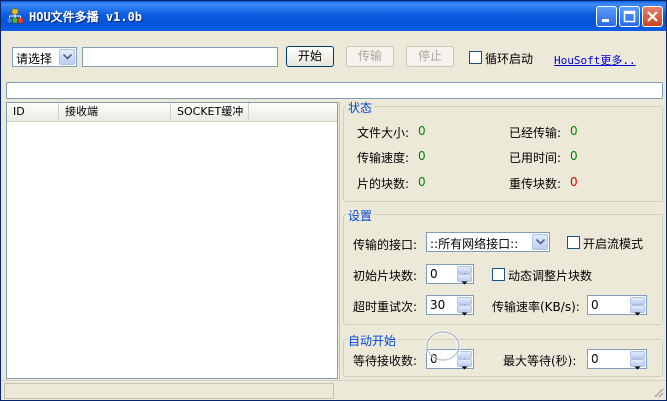 This screenshot has height=401, width=667. I want to click on maximize-icon, so click(629, 16).